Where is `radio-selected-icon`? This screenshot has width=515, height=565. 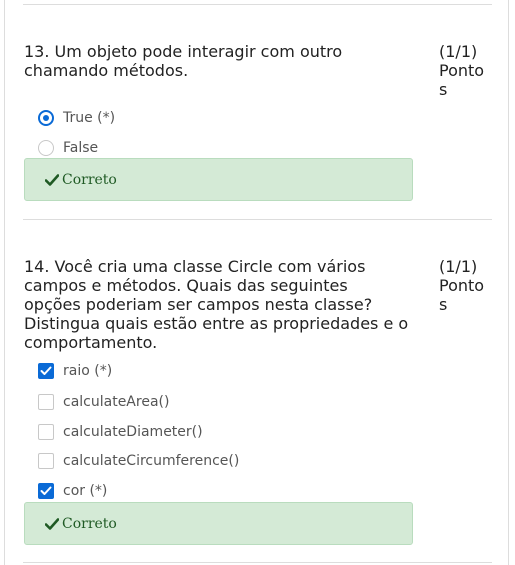 radio-selected-icon is located at coordinates (46, 118).